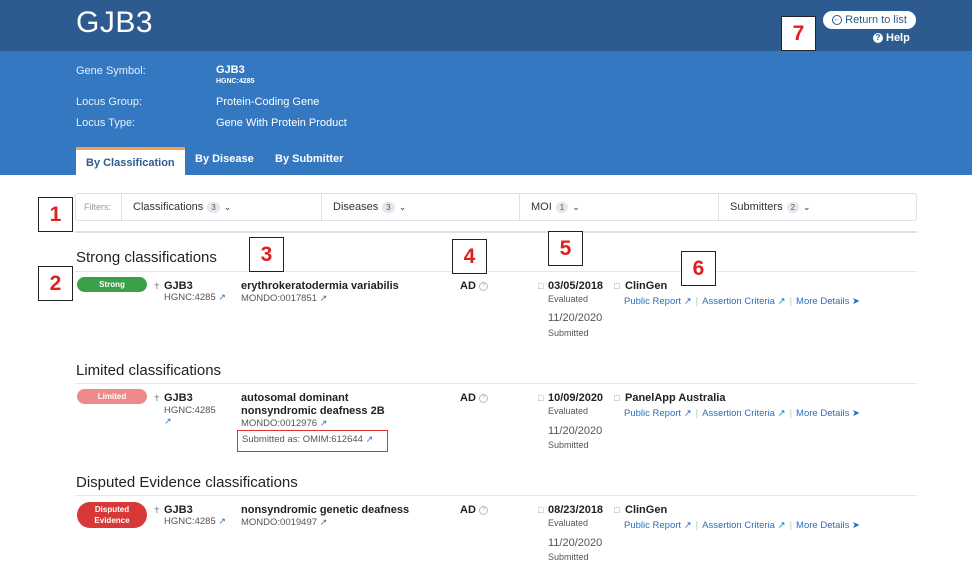 This screenshot has width=972, height=573. What do you see at coordinates (576, 398) in the screenshot?
I see `evaluated-date: 10/09/2020` at bounding box center [576, 398].